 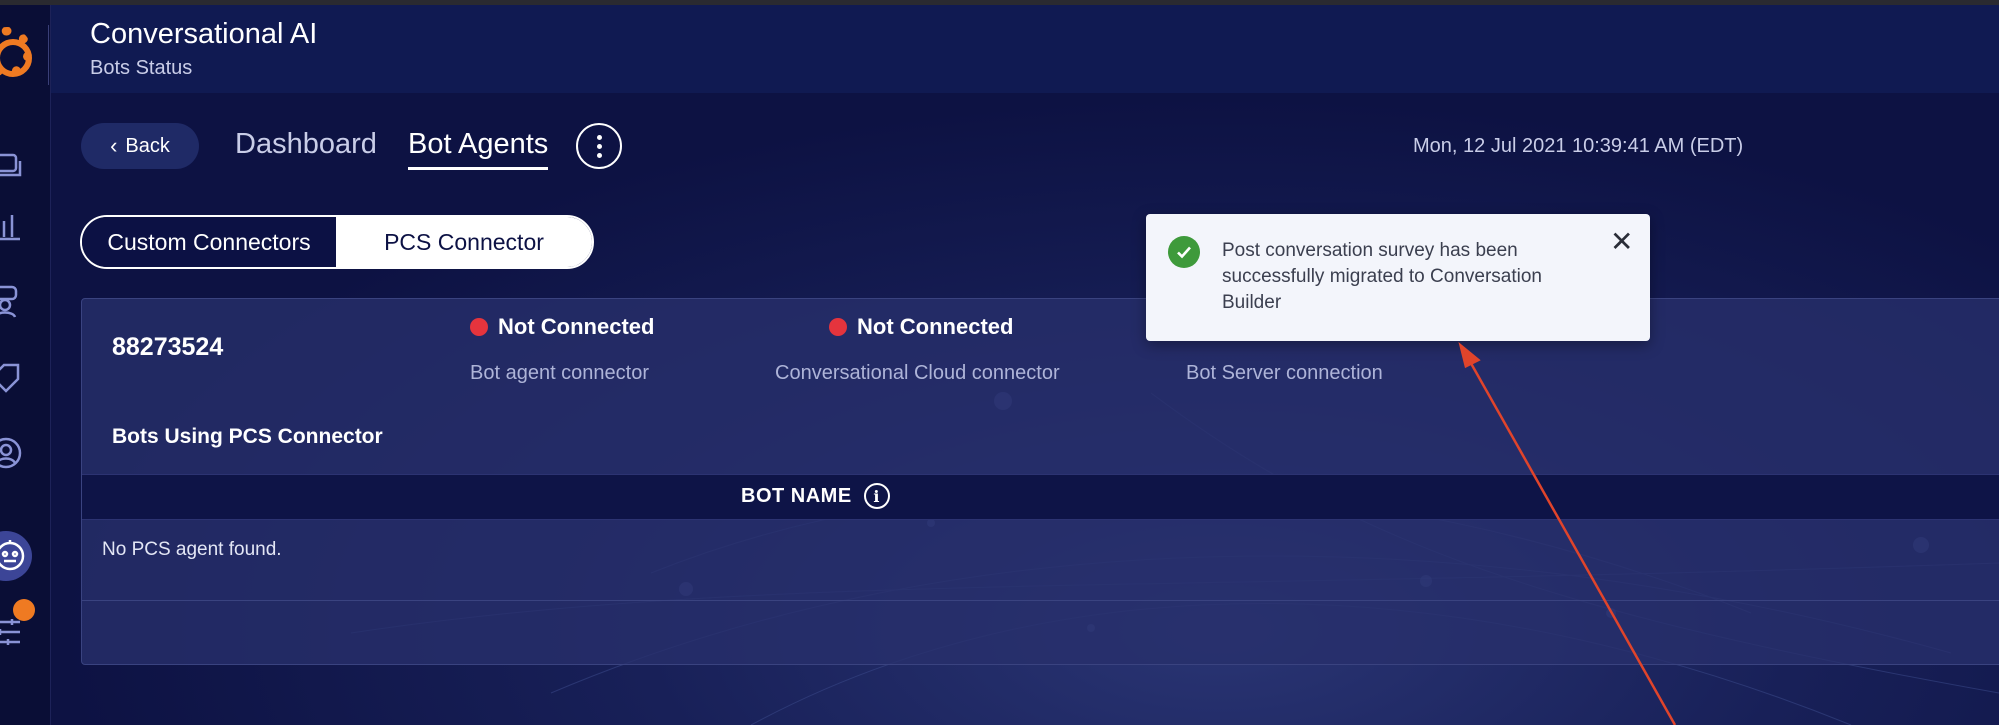 I want to click on cloud-connector-status: Not Connected, so click(x=921, y=327).